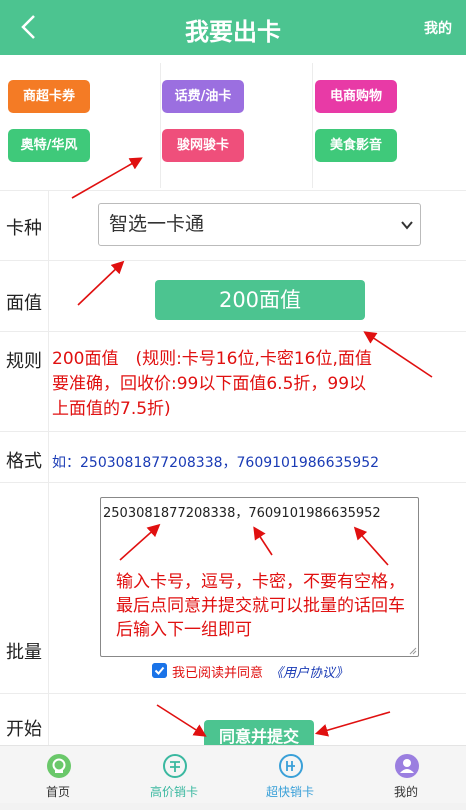  What do you see at coordinates (203, 145) in the screenshot?
I see `category-junwang: 骏网骏卡` at bounding box center [203, 145].